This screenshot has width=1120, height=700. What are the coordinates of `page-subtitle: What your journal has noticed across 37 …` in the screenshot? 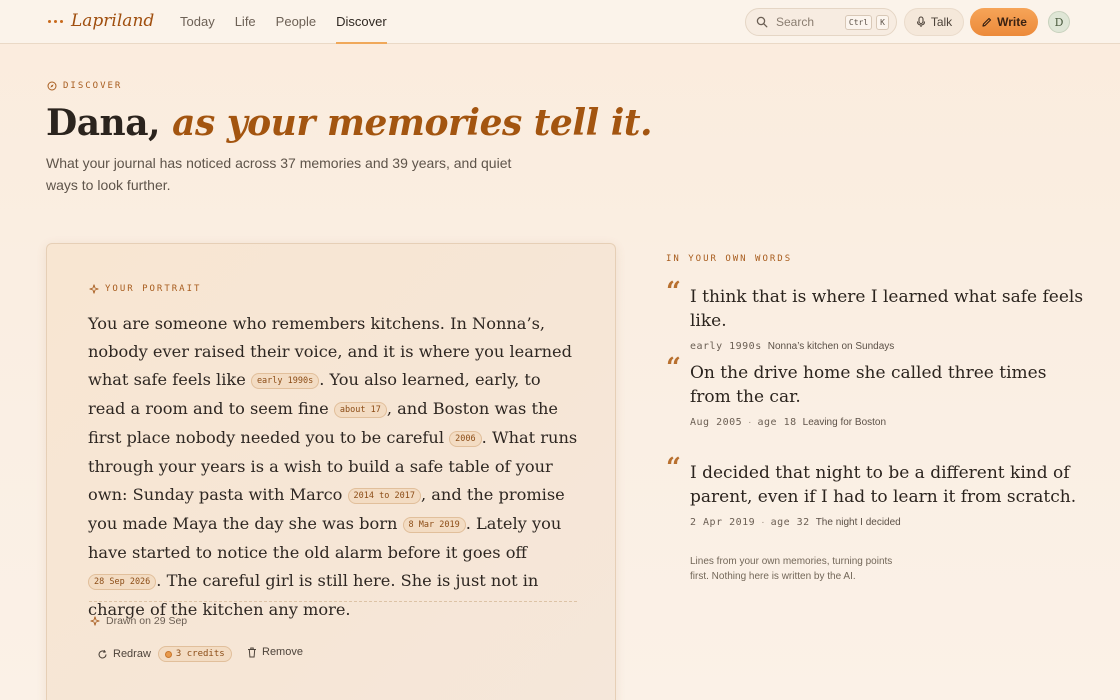 It's located at (279, 174).